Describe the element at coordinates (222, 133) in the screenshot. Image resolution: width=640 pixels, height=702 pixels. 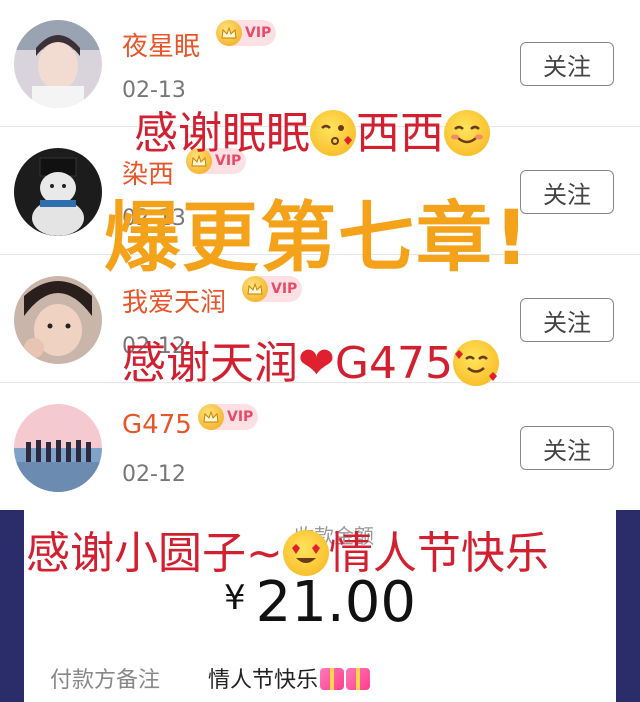
I see `caption-text: 感谢眠眠` at that location.